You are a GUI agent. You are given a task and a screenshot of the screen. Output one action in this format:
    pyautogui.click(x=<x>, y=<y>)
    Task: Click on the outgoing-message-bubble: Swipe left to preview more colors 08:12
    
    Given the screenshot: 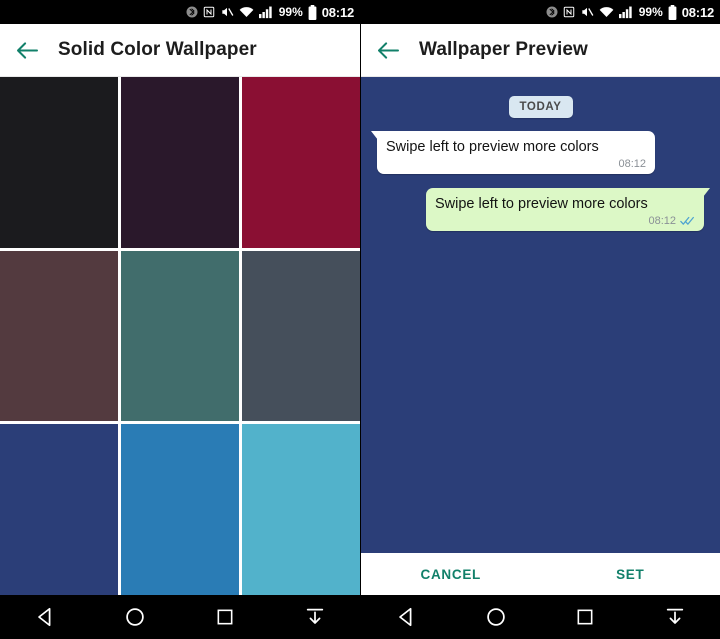 What is the action you would take?
    pyautogui.click(x=568, y=210)
    